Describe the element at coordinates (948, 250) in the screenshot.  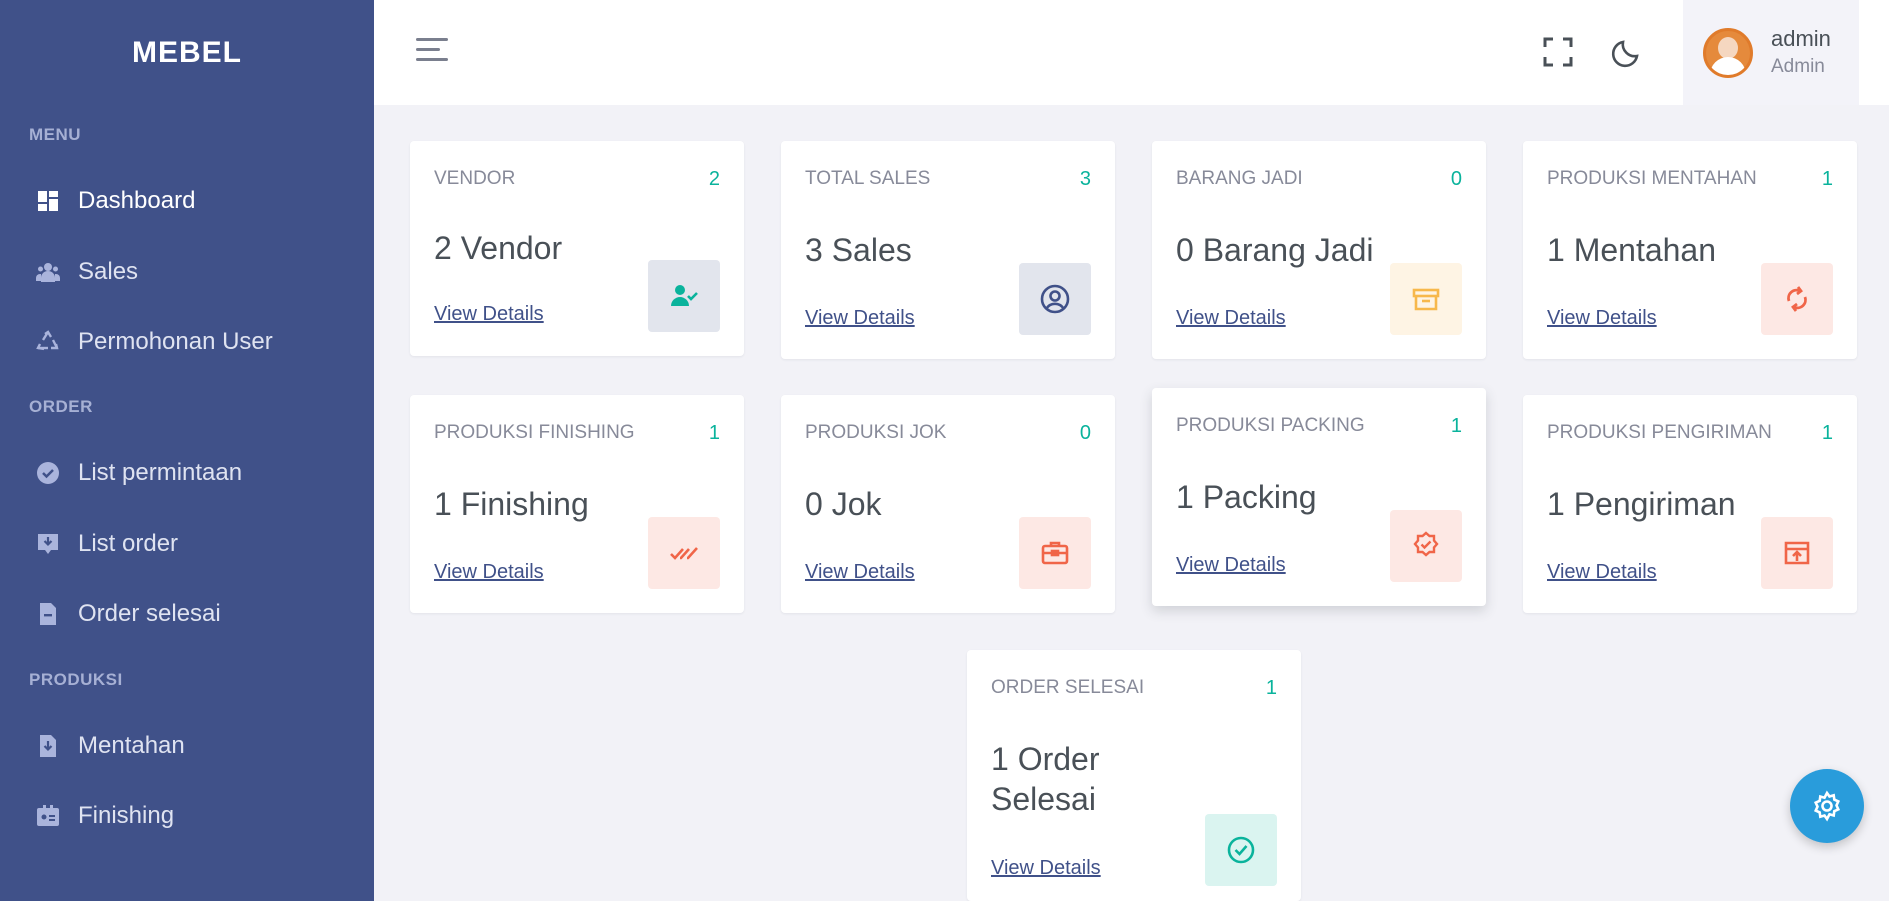
I see `card-total-sales: TOTAL SALES 3 3 Sales View Details` at that location.